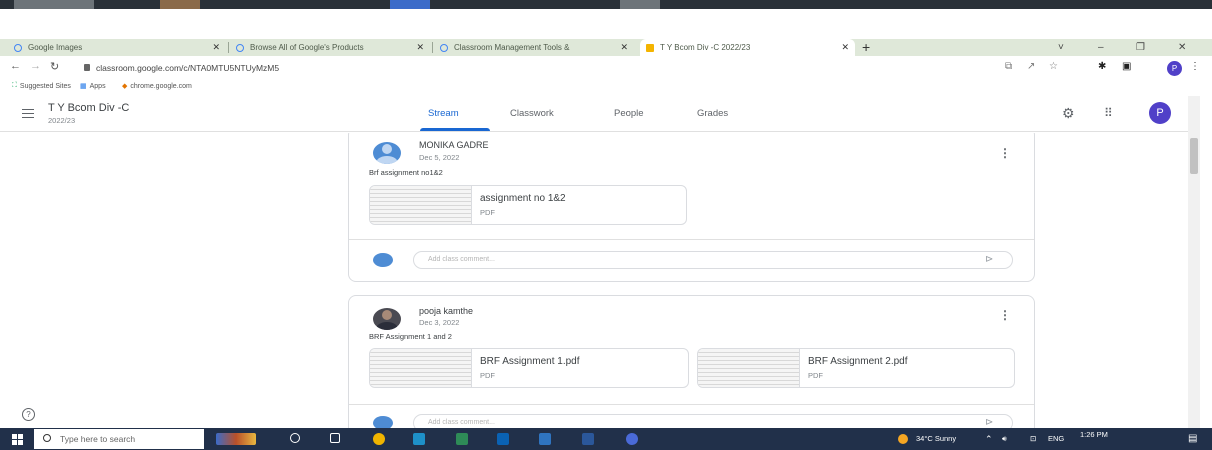 The height and width of the screenshot is (450, 1212). I want to click on active-tab-indicator, so click(455, 129).